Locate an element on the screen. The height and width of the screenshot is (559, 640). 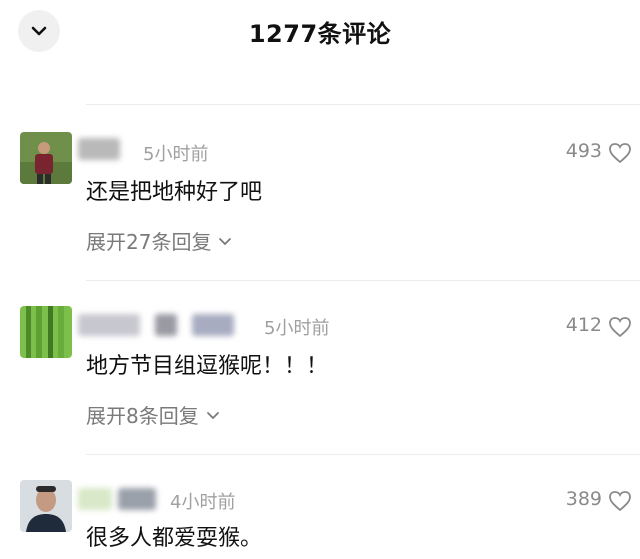
comments-header: 1277条评论 is located at coordinates (320, 30).